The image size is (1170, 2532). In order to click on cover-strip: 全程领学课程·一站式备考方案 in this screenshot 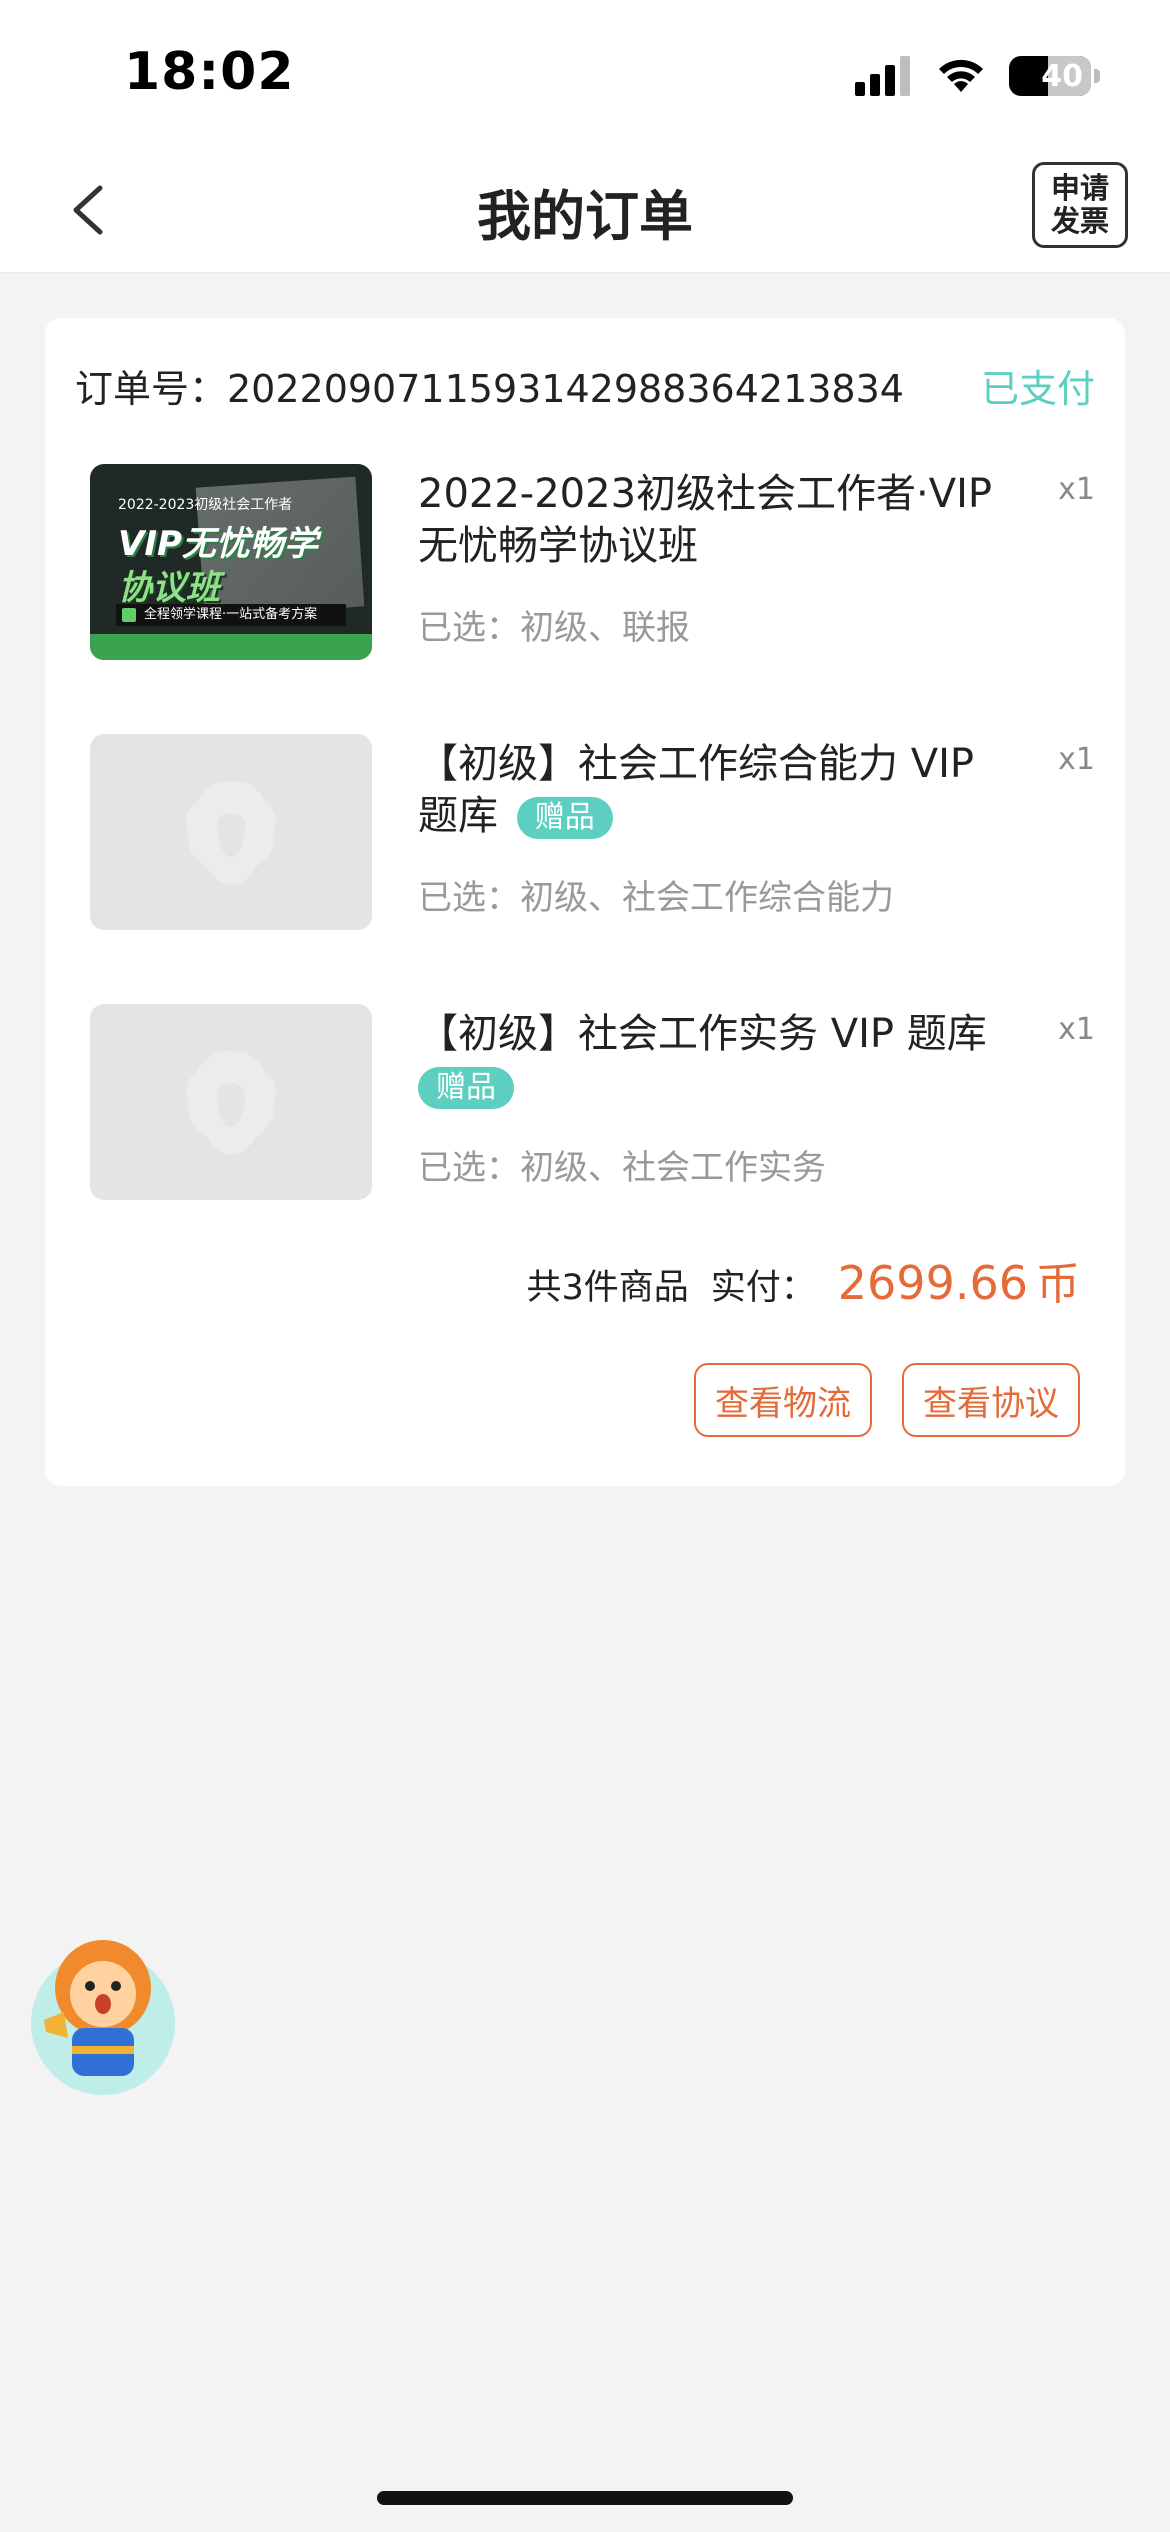, I will do `click(231, 615)`.